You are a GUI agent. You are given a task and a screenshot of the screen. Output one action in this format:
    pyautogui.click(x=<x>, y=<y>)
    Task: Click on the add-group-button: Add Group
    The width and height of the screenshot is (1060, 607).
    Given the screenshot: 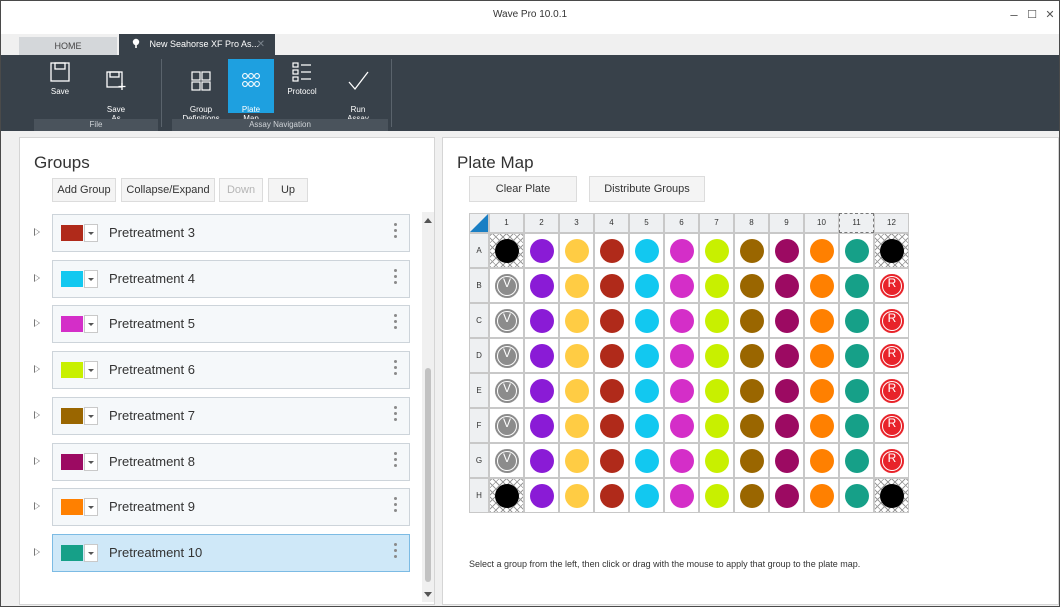 What is the action you would take?
    pyautogui.click(x=84, y=190)
    